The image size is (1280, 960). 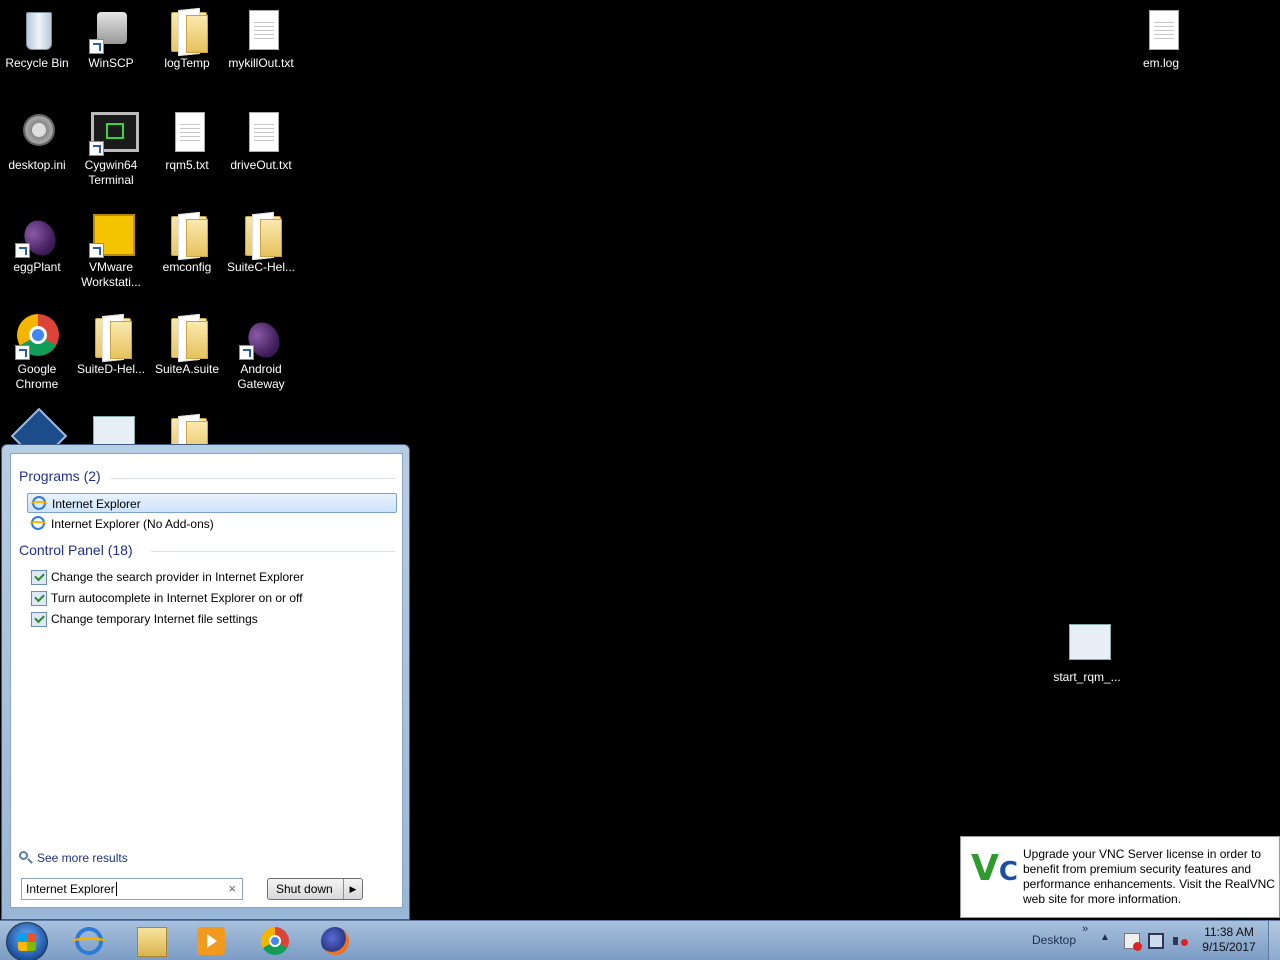 I want to click on clear-search-icon: ×, so click(x=232, y=889).